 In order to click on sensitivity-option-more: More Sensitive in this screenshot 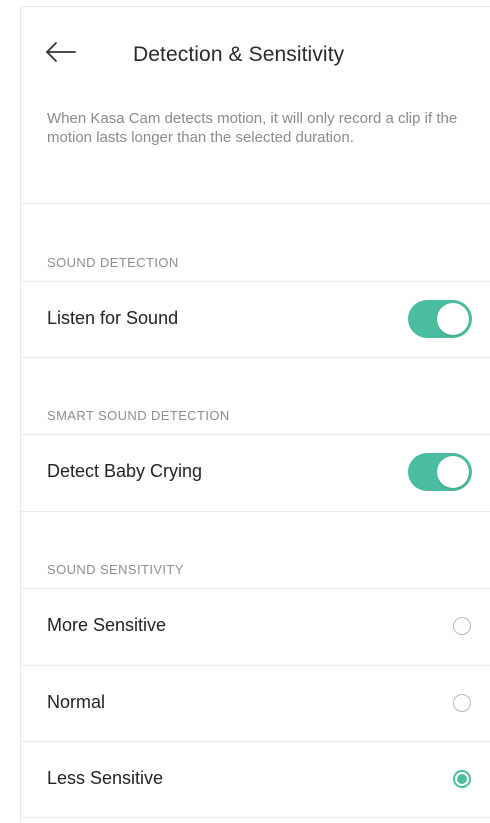, I will do `click(255, 627)`.